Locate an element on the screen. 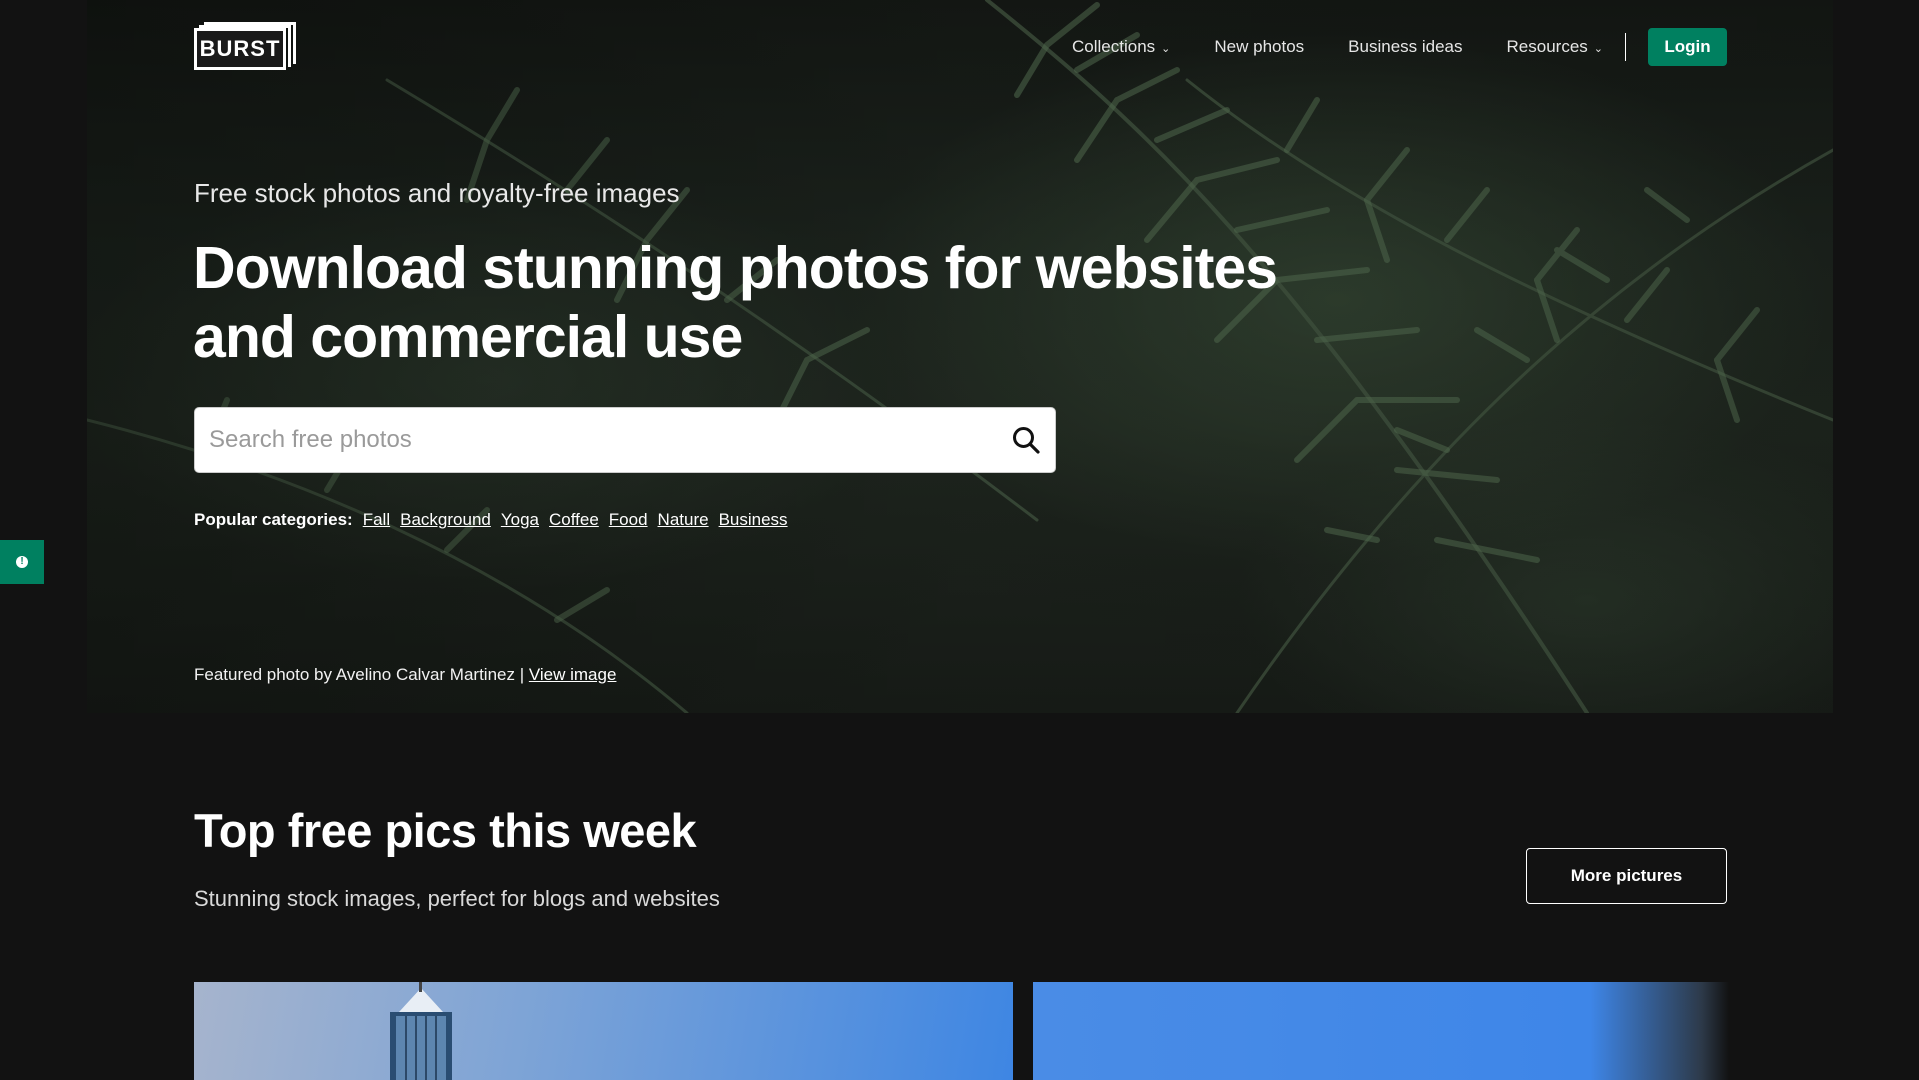 The width and height of the screenshot is (1919, 1080). category-link-food: Food is located at coordinates (628, 520).